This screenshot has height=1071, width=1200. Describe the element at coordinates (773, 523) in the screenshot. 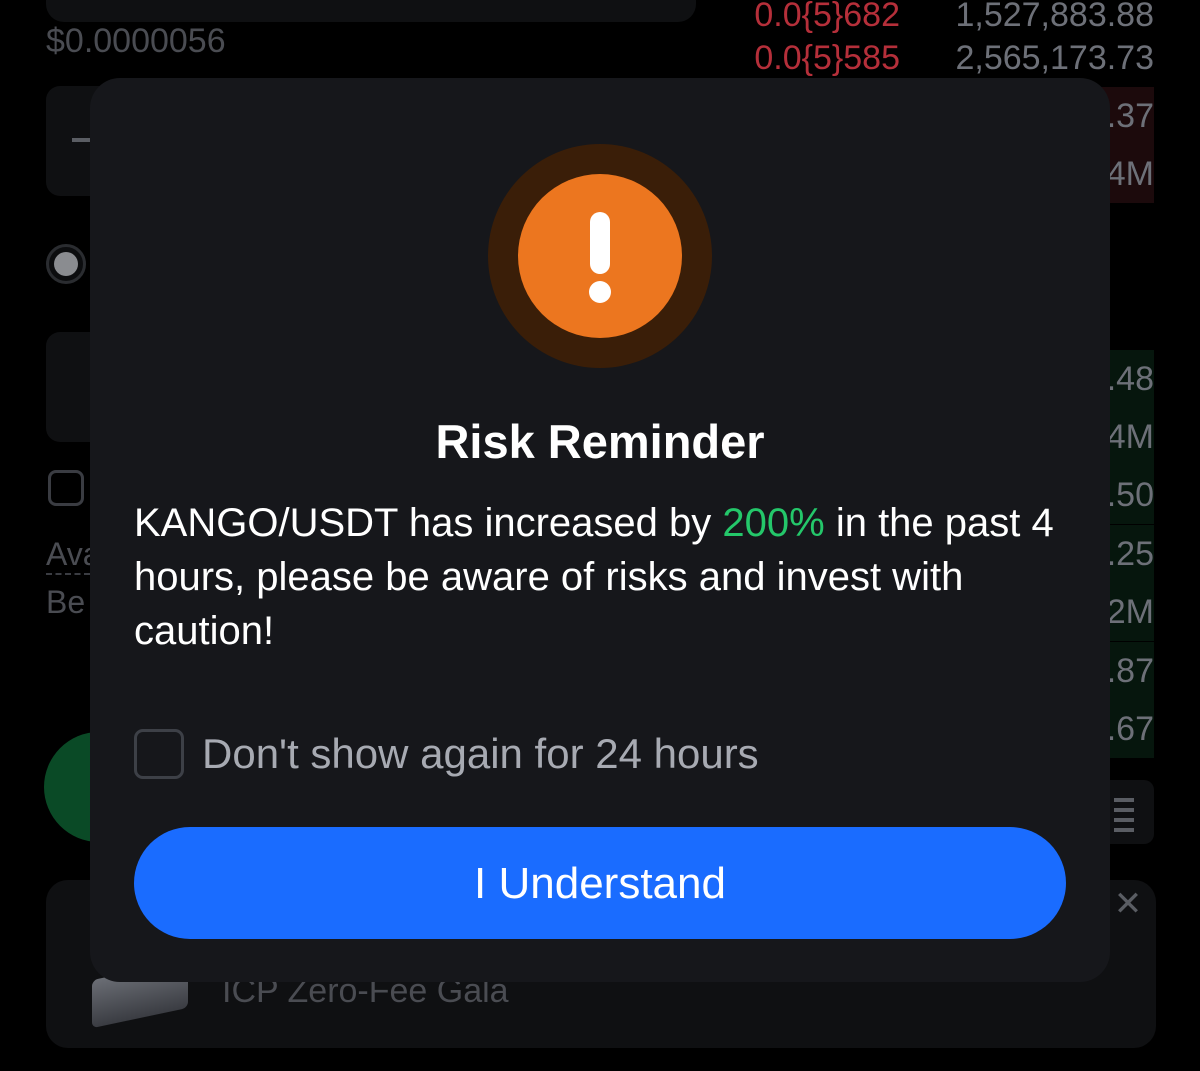

I see `increase-percentage: 200%` at that location.